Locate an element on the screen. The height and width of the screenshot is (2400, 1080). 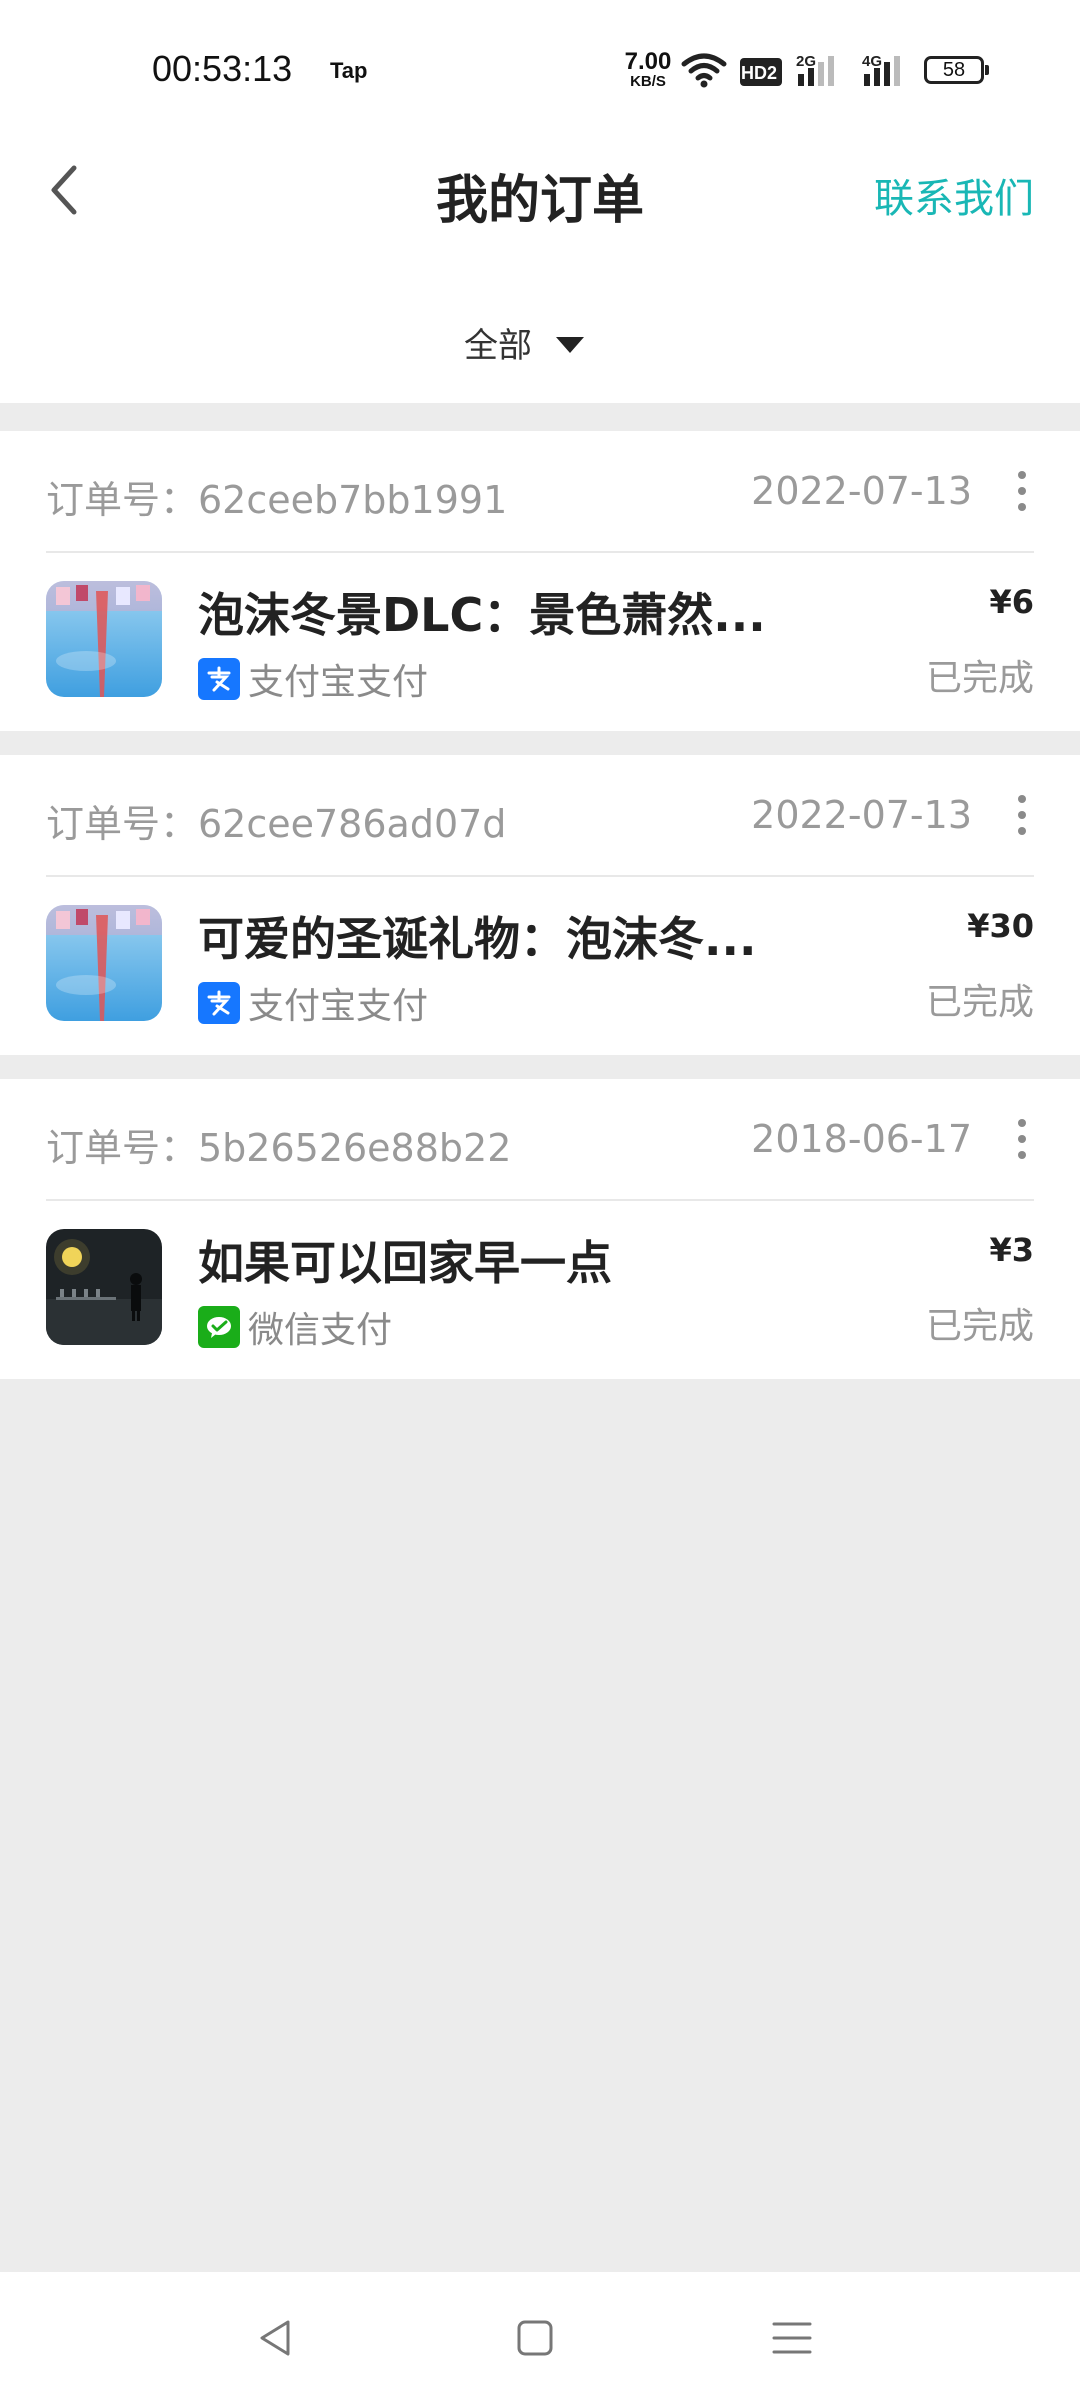
battery-icon: 58 is located at coordinates (956, 70).